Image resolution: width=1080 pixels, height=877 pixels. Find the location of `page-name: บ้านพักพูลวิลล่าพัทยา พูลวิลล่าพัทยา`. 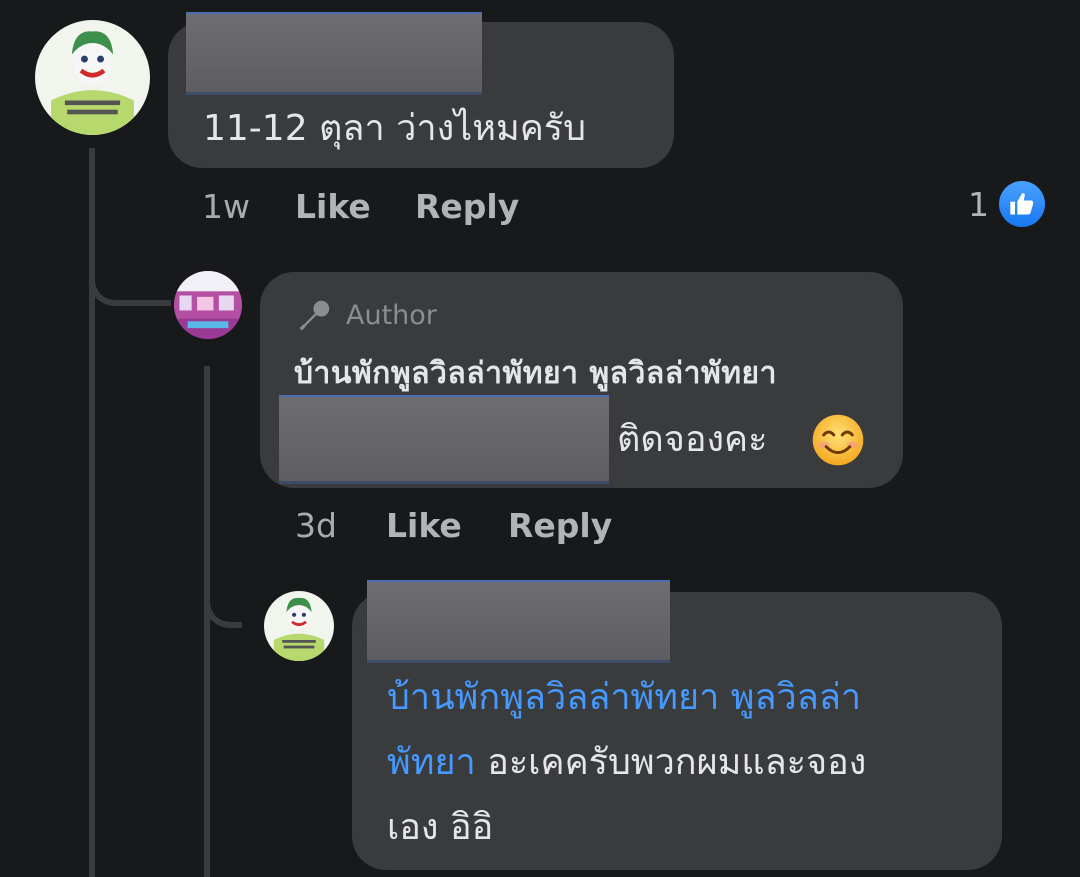

page-name: บ้านพักพูลวิลล่าพัทยา พูลวิลล่าพัทยา is located at coordinates (535, 373).